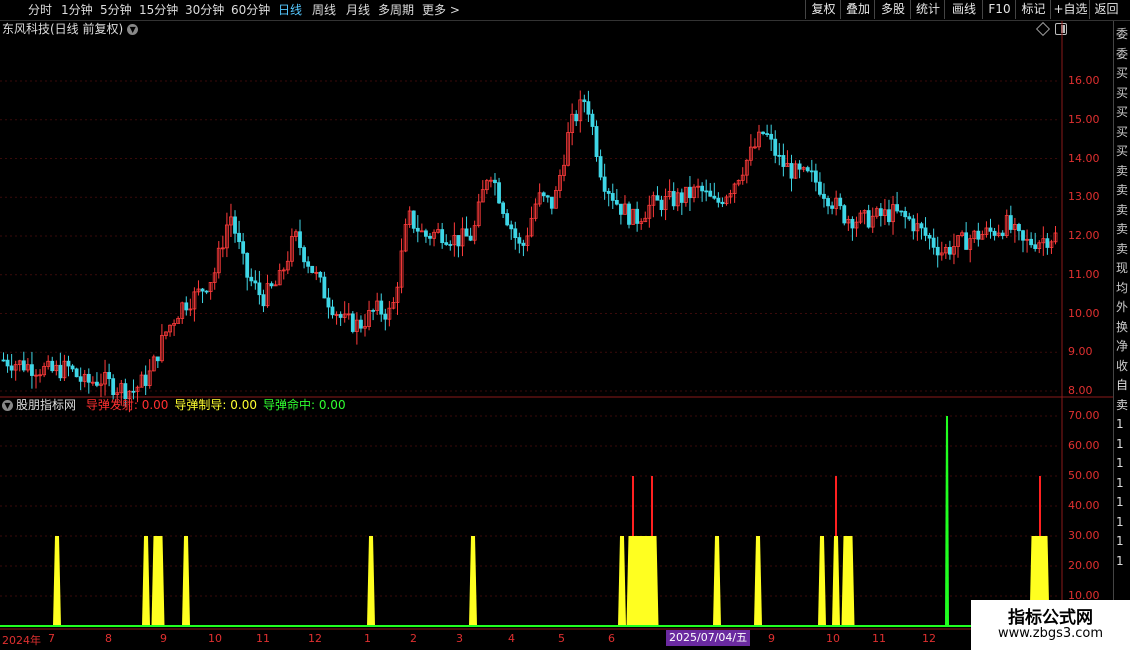 This screenshot has height=650, width=1130. I want to click on toolbar-button-2: 多股, so click(892, 9).